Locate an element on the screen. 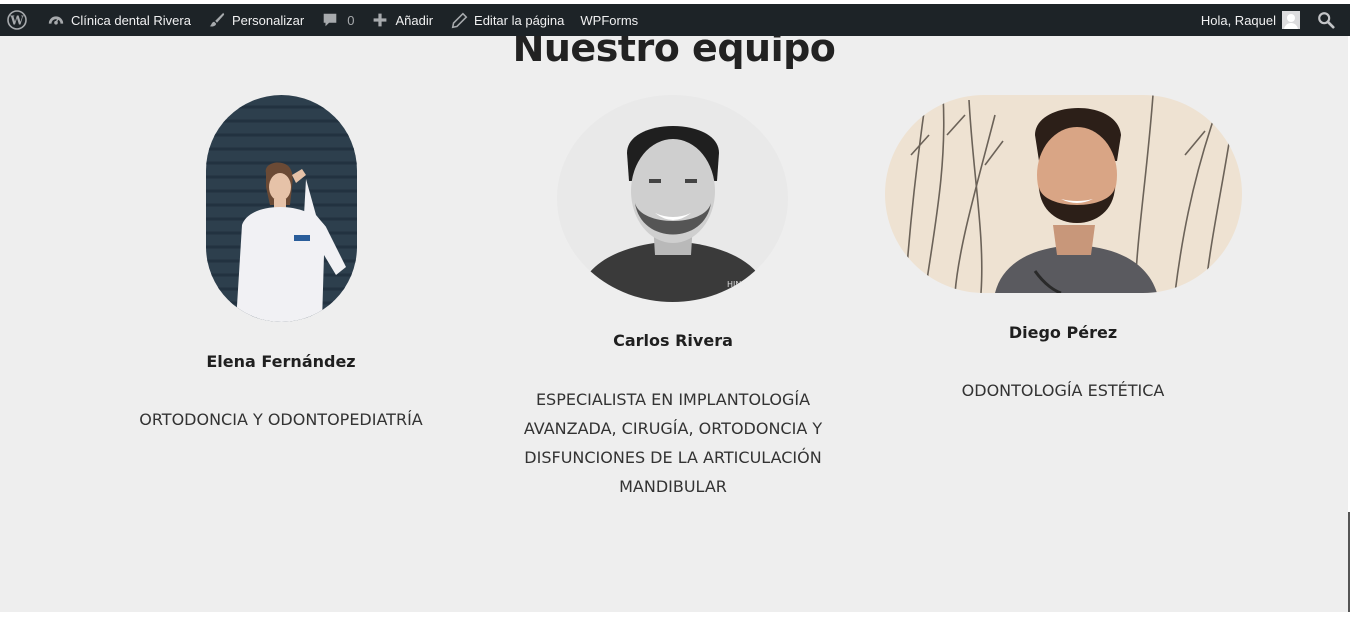 The image size is (1350, 626). wordpress-menu: W is located at coordinates (19, 20).